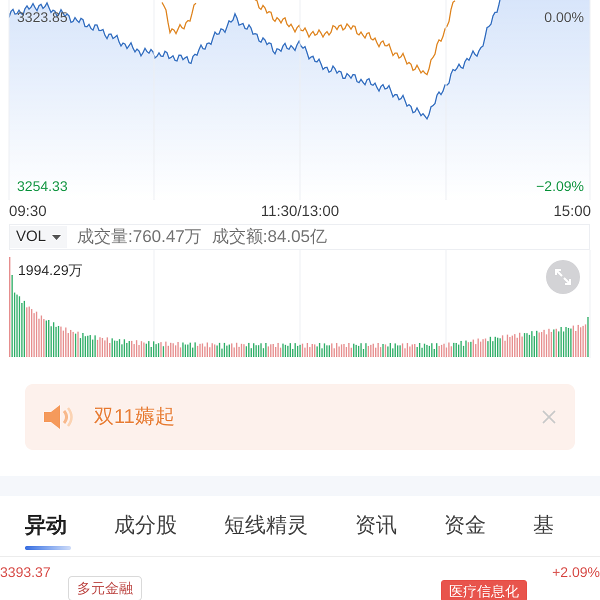  I want to click on top-price-label: 3323.85, so click(42, 17).